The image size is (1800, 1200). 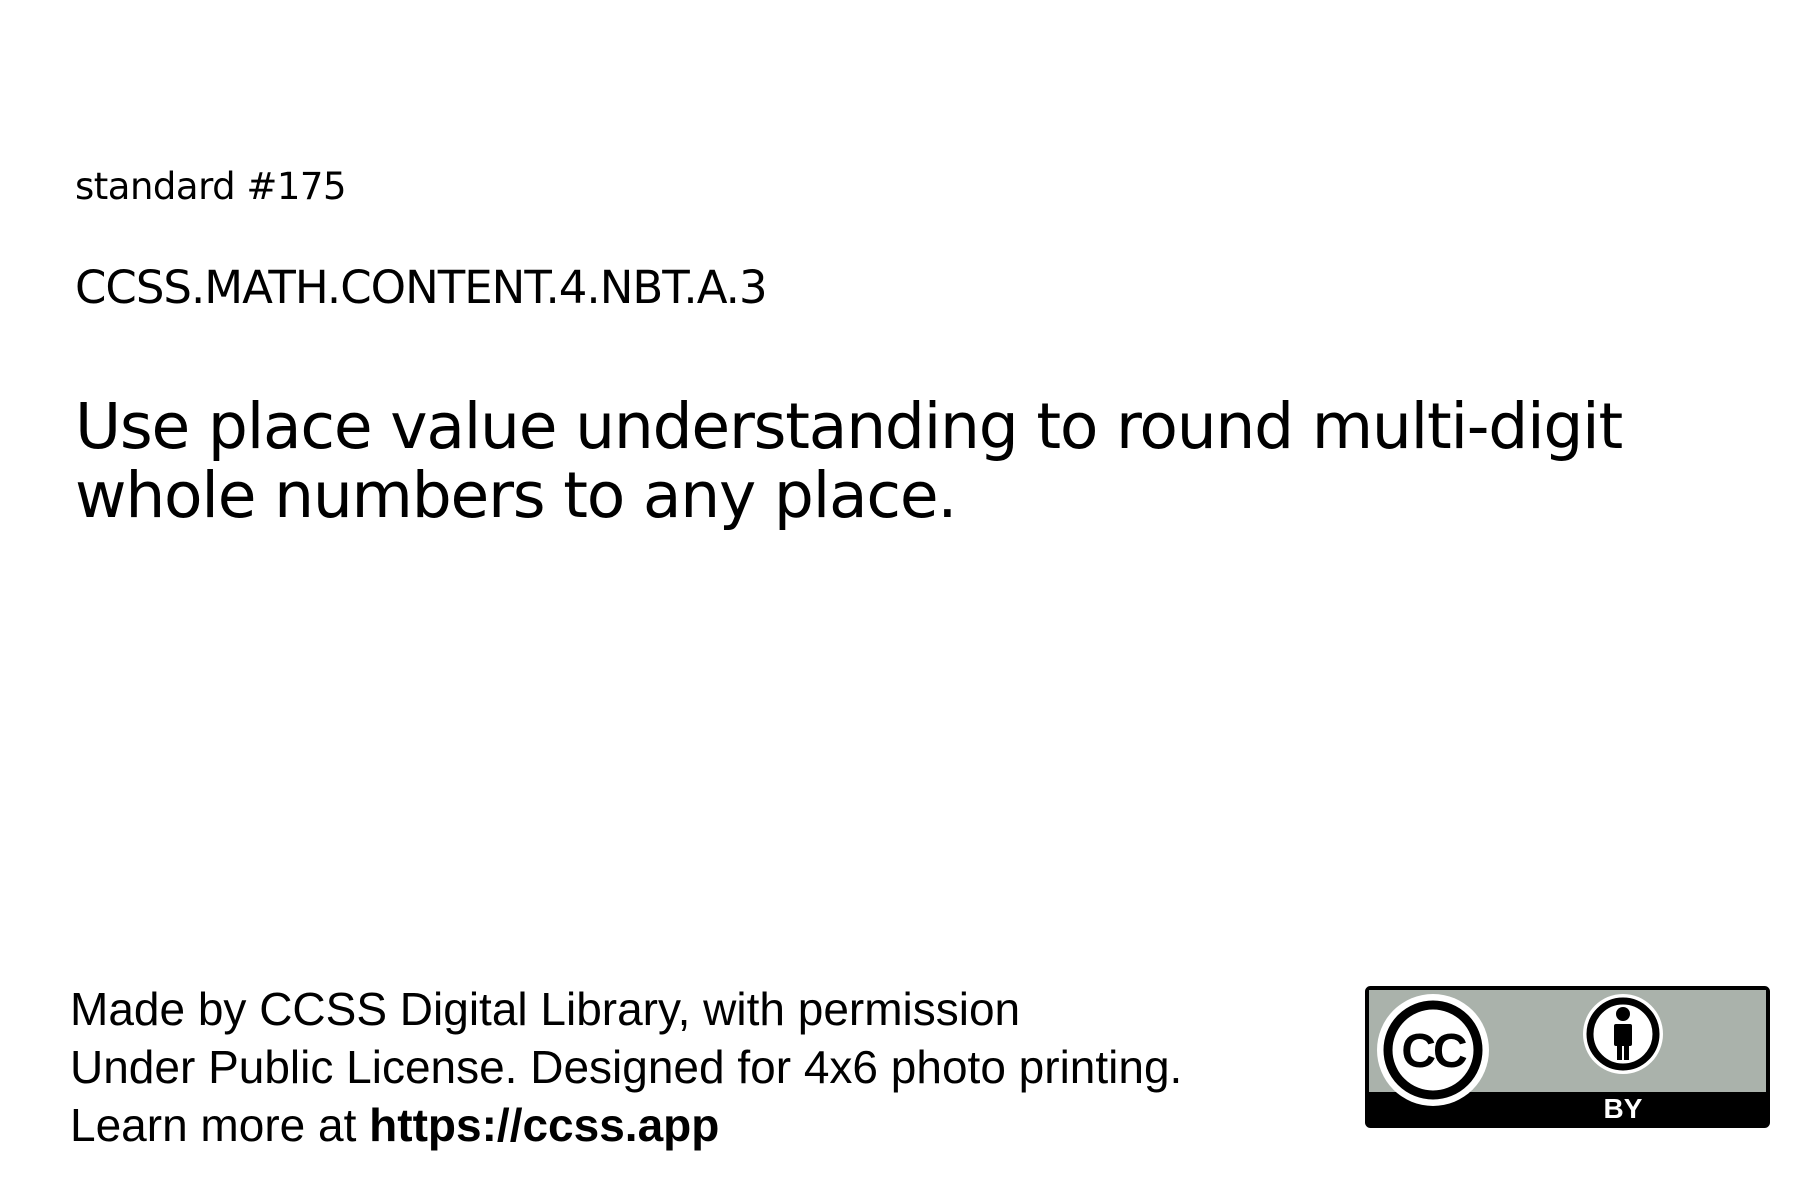 I want to click on cc-icon: CC, so click(x=1433, y=1050).